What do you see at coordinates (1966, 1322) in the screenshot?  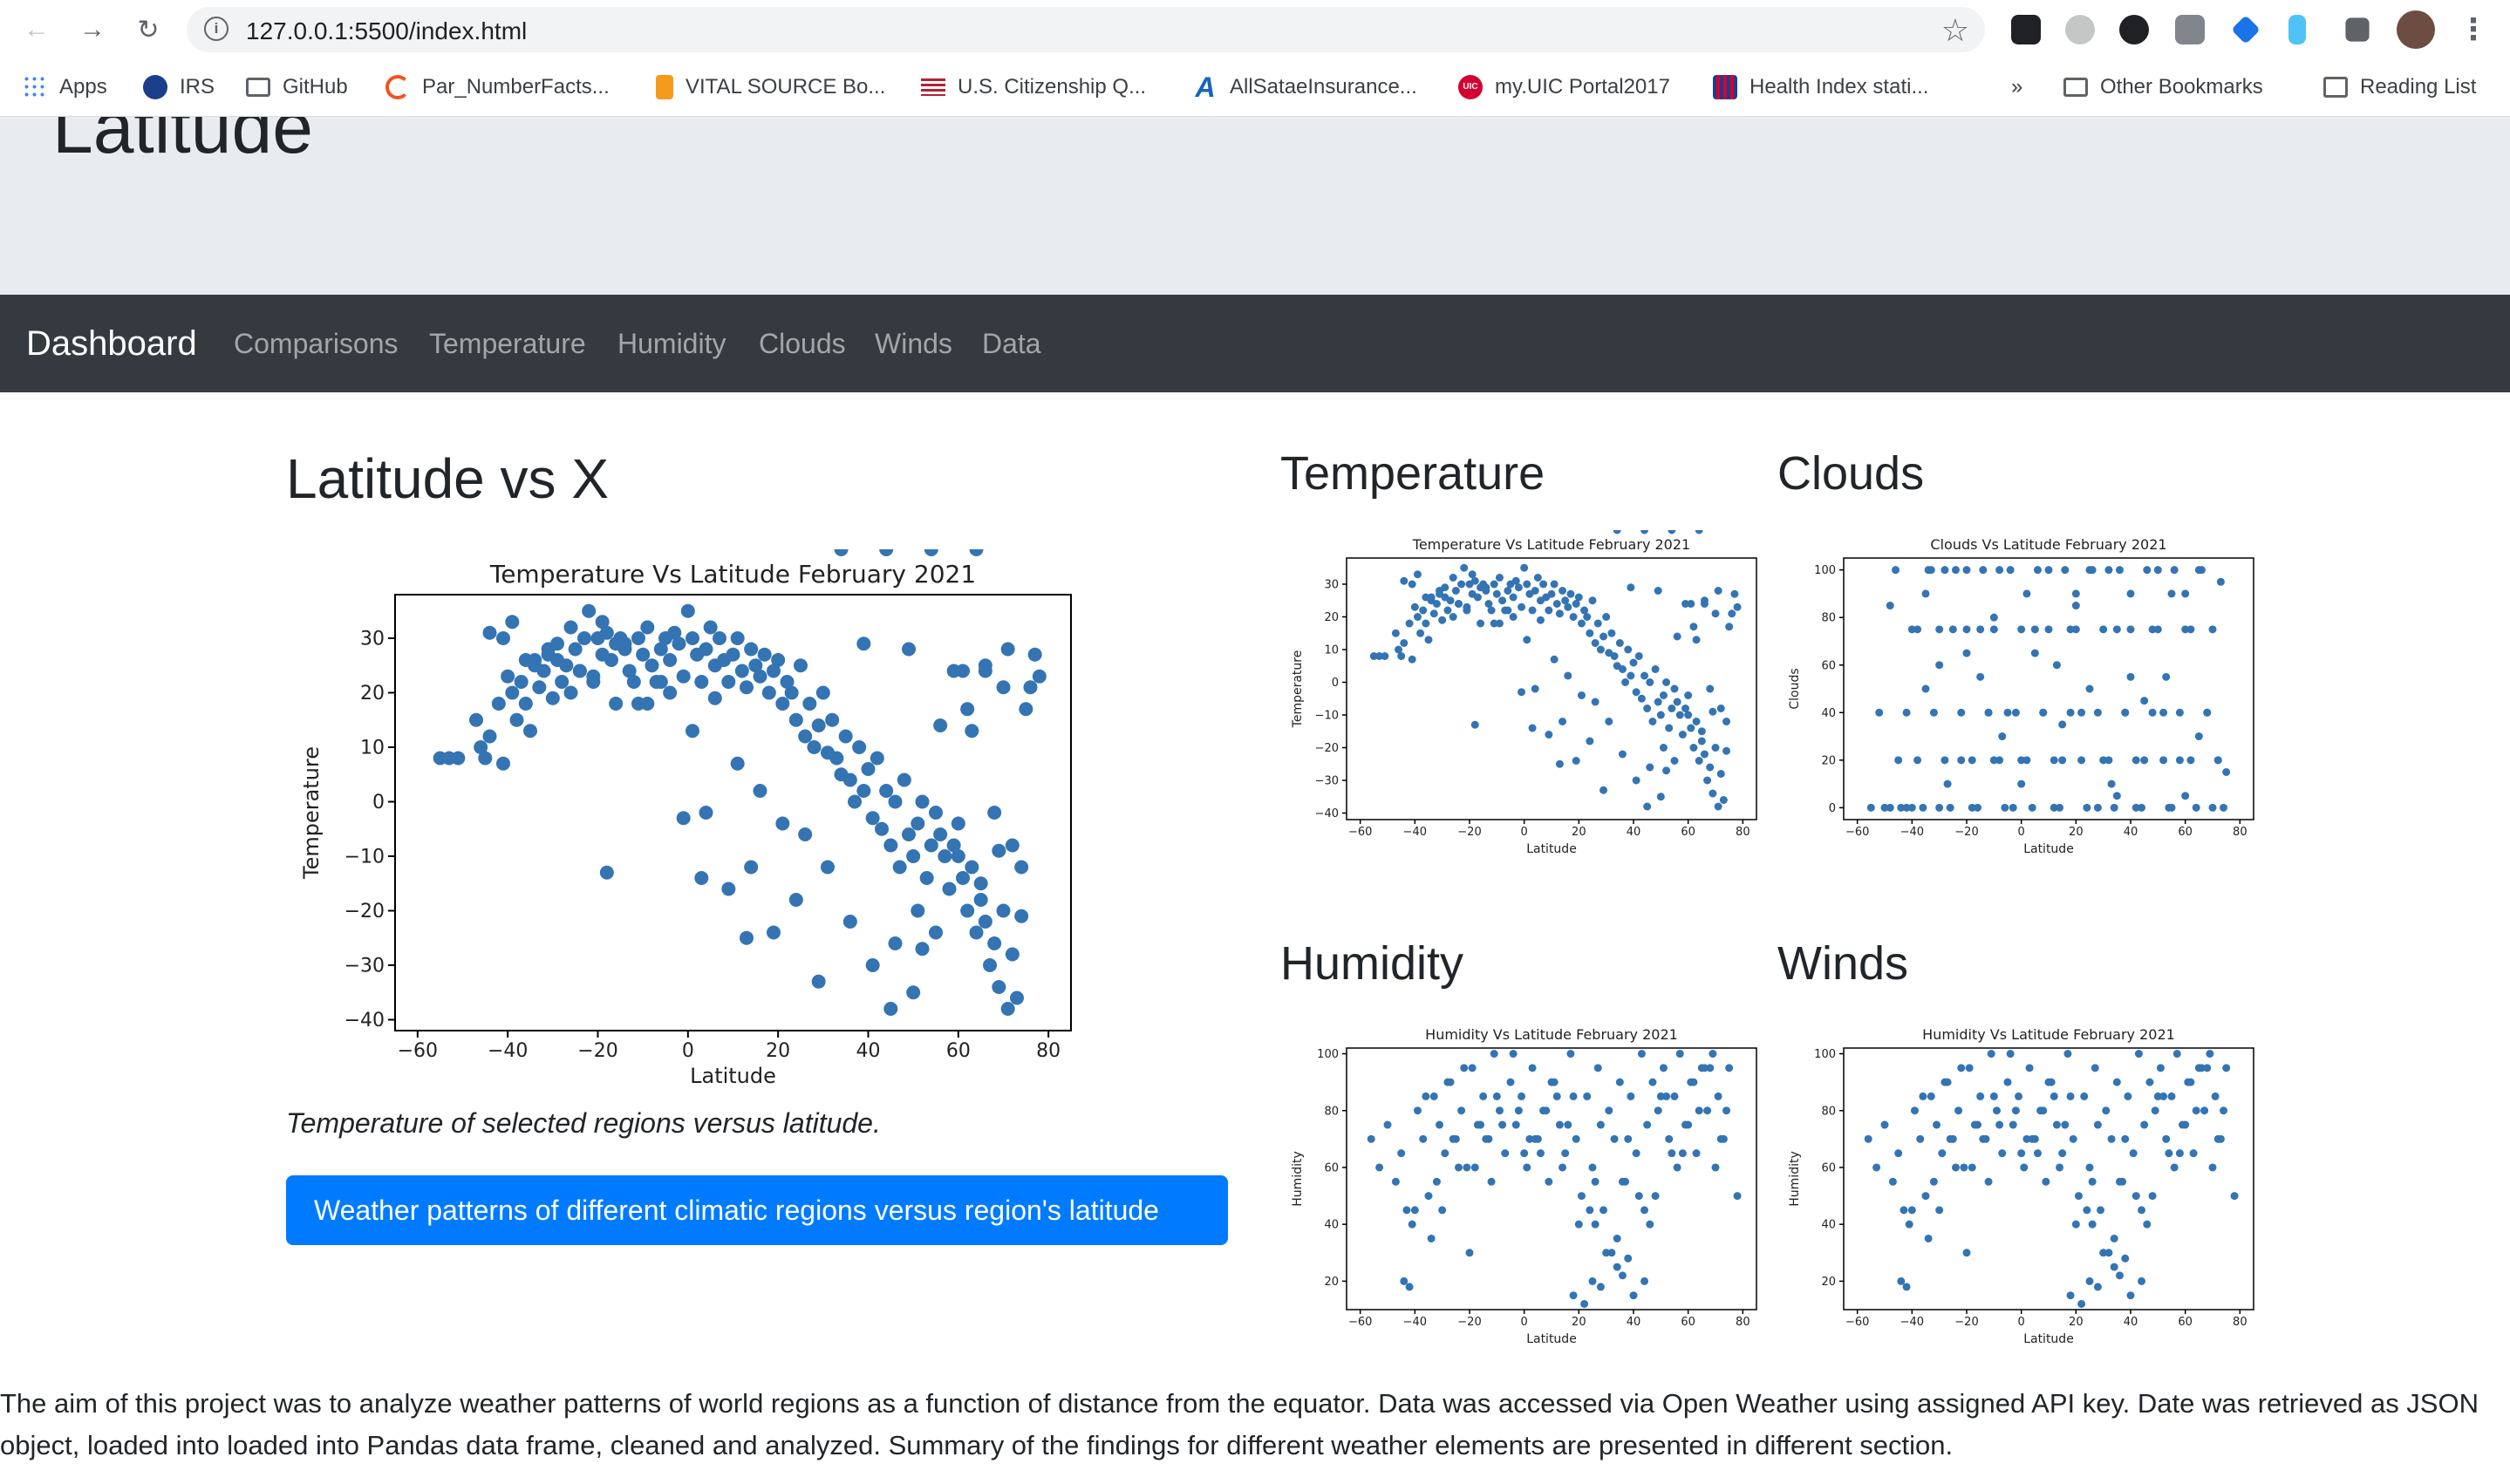 I see `x-tick-label: −20` at bounding box center [1966, 1322].